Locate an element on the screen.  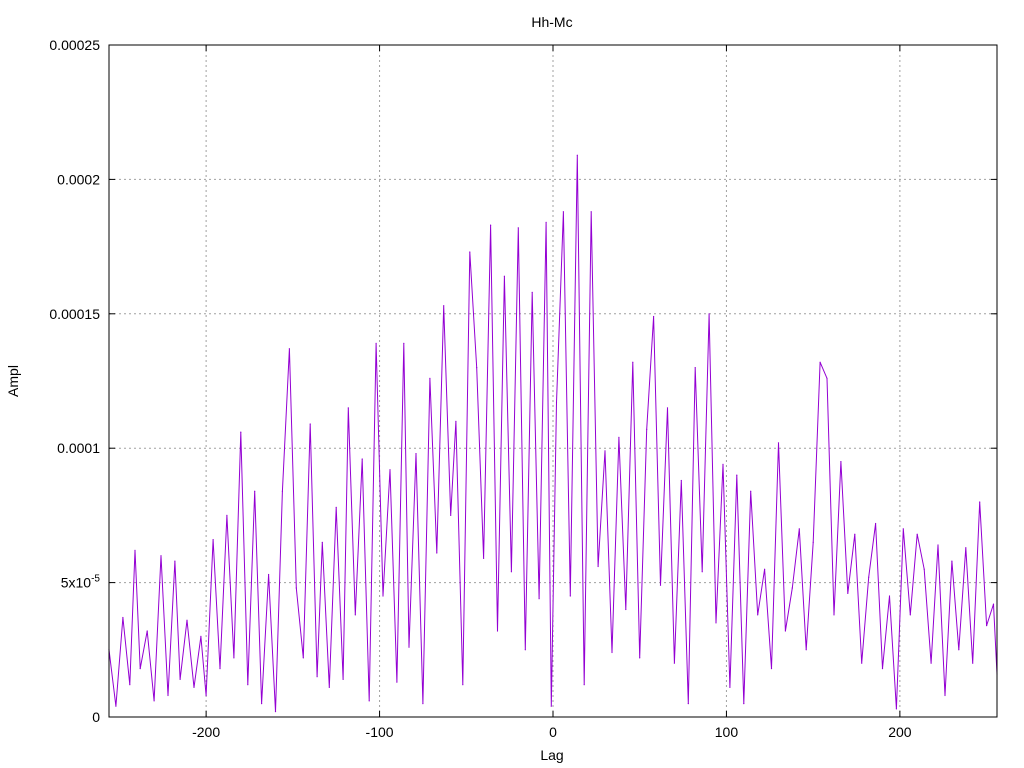
x-tick-label: -100 is located at coordinates (380, 732).